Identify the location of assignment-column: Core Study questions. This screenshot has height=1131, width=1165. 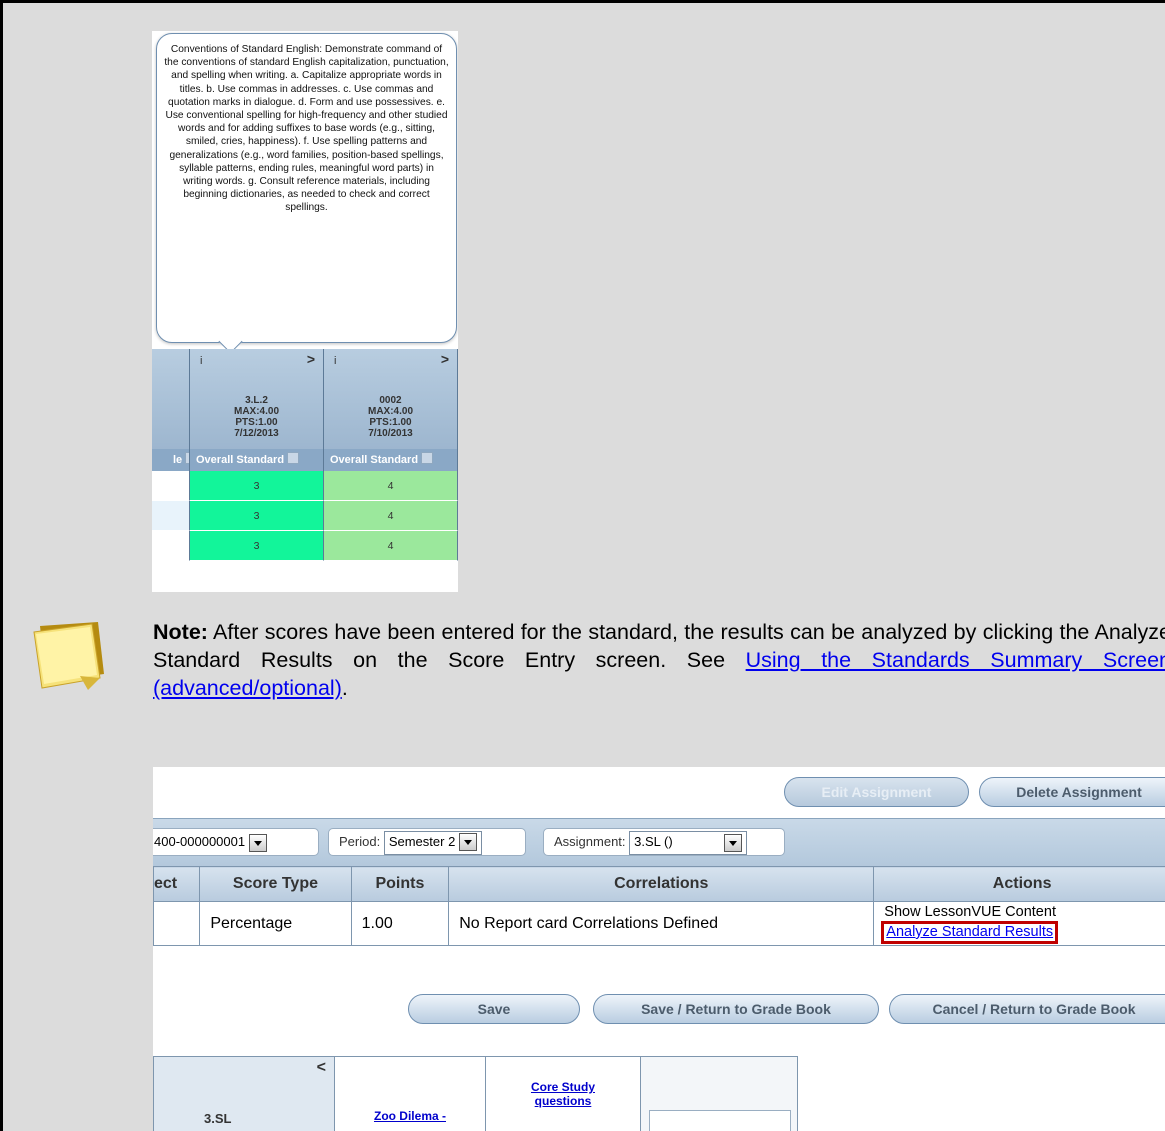
(563, 1093).